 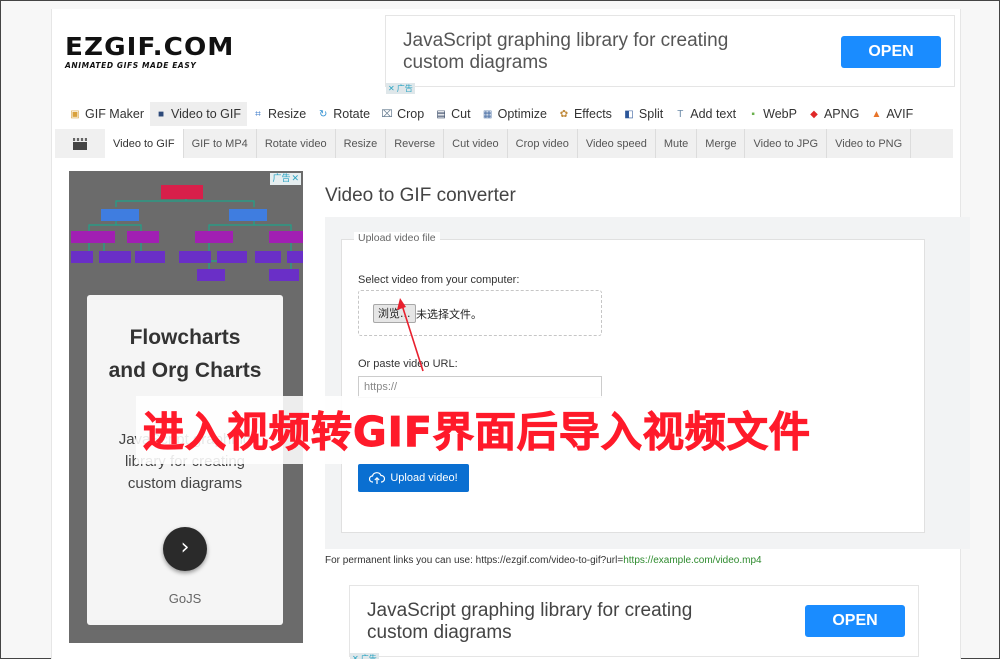 What do you see at coordinates (80, 143) in the screenshot?
I see `clapperboard-icon` at bounding box center [80, 143].